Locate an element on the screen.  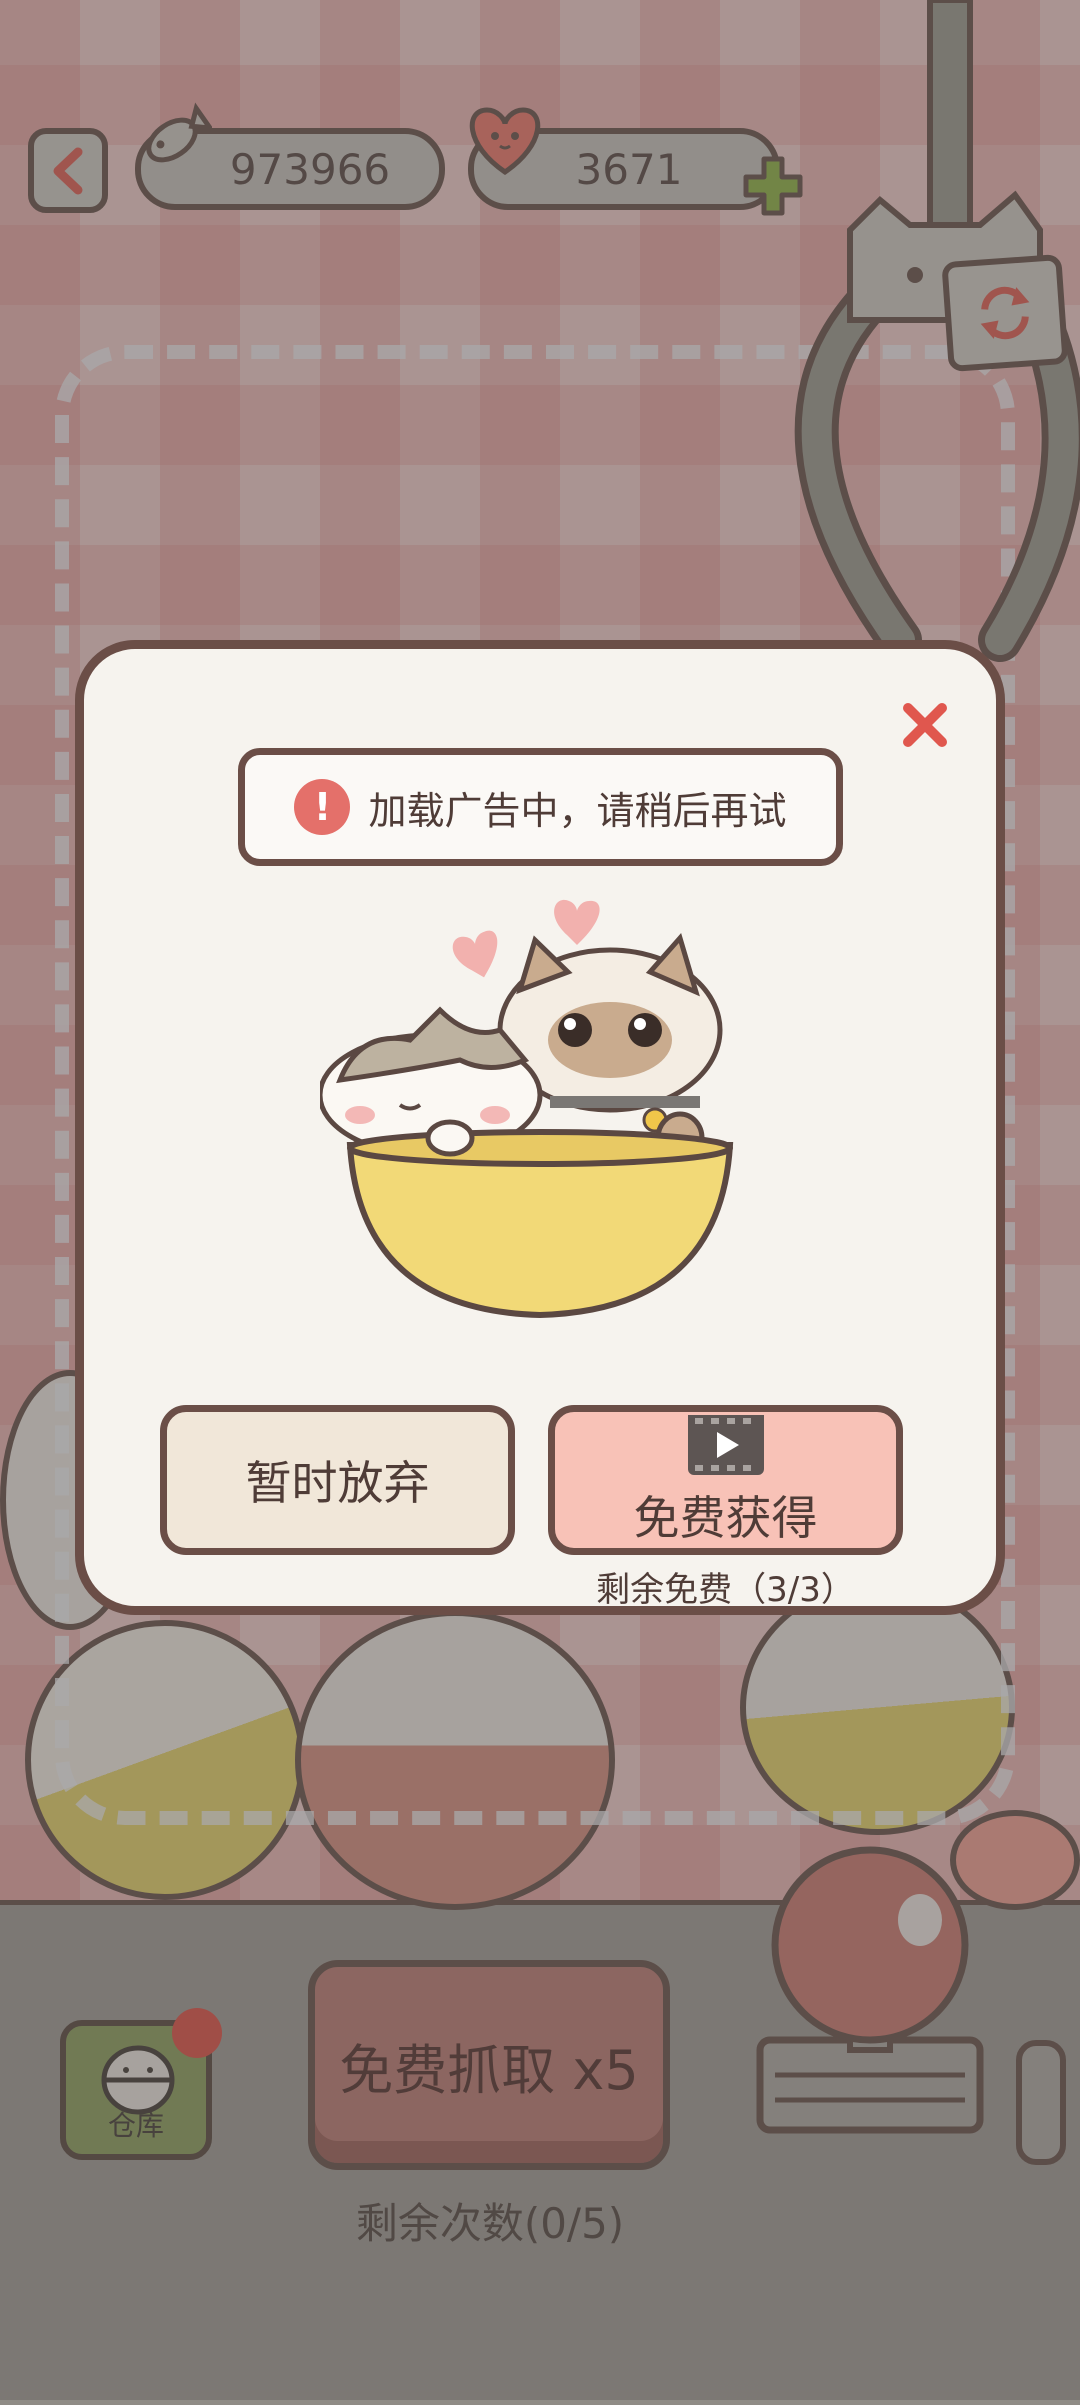
get-free-button: 免费获得 is located at coordinates (725, 1480).